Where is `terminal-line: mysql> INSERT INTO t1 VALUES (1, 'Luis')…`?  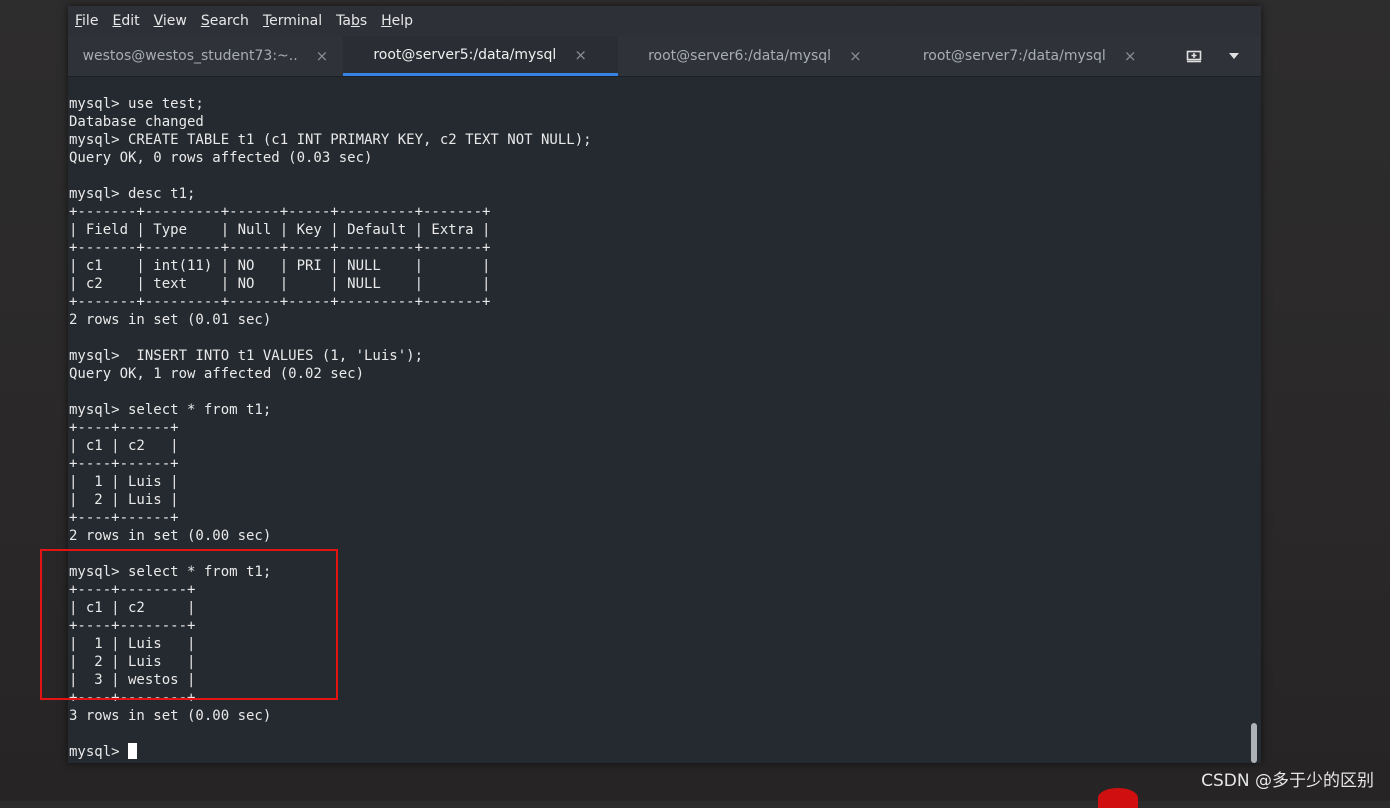 terminal-line: mysql> INSERT INTO t1 VALUES (1, 'Luis')… is located at coordinates (246, 356).